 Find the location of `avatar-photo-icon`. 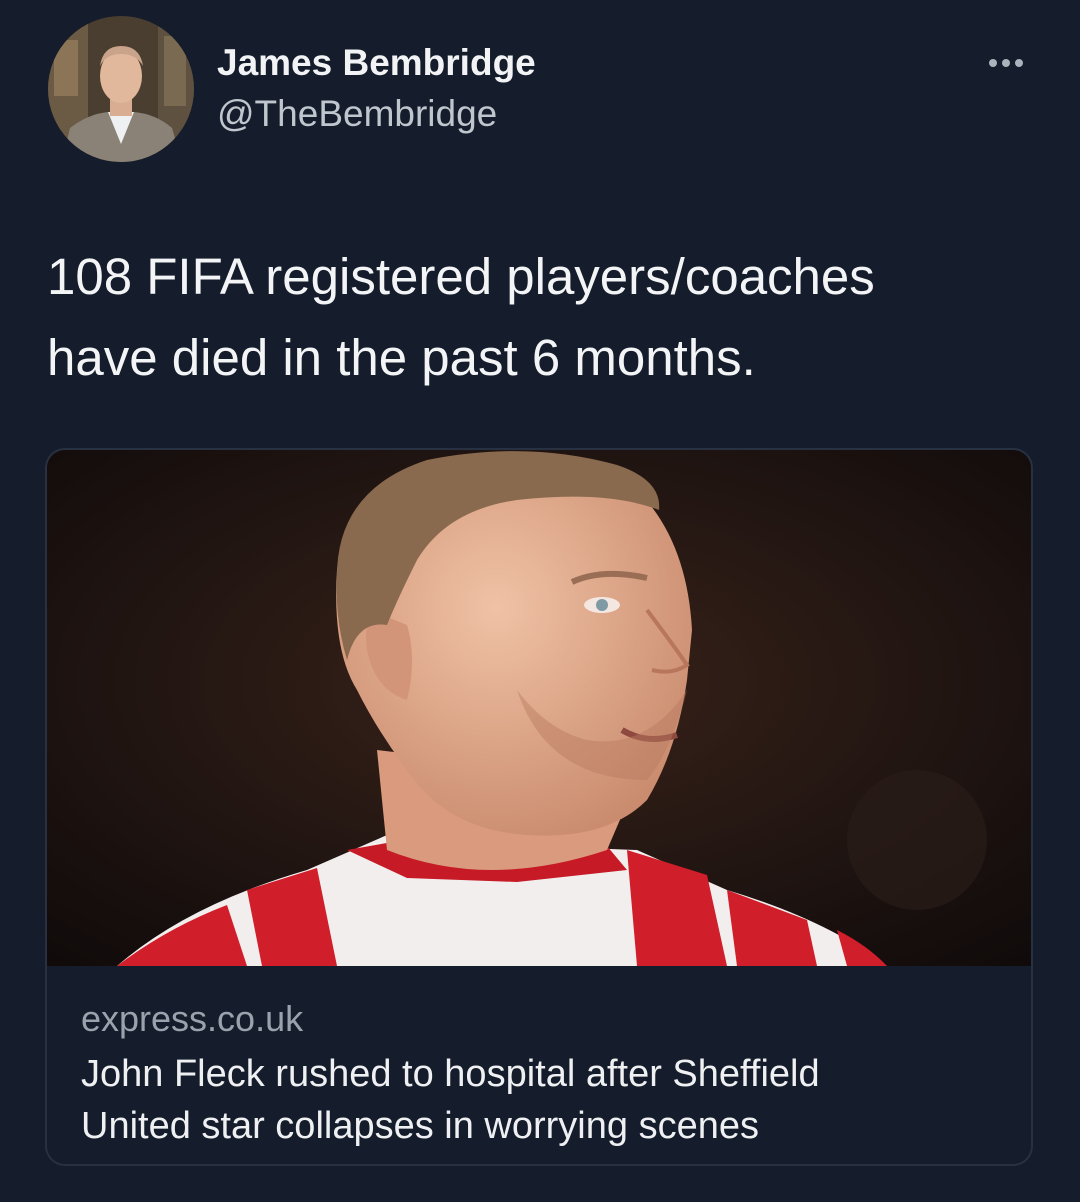

avatar-photo-icon is located at coordinates (121, 89).